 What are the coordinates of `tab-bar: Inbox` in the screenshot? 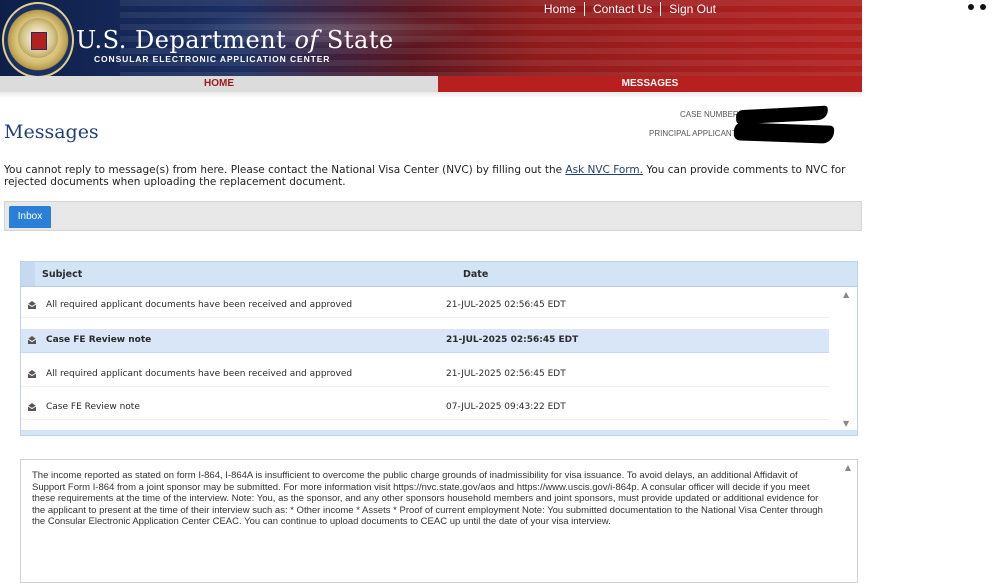 It's located at (433, 216).